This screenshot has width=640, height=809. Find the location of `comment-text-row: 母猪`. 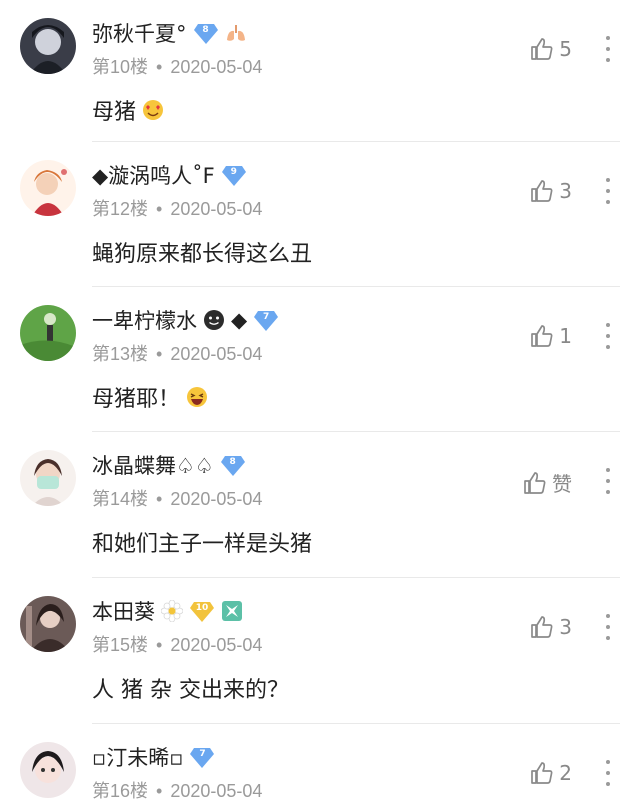

comment-text-row: 母猪 is located at coordinates (128, 110).